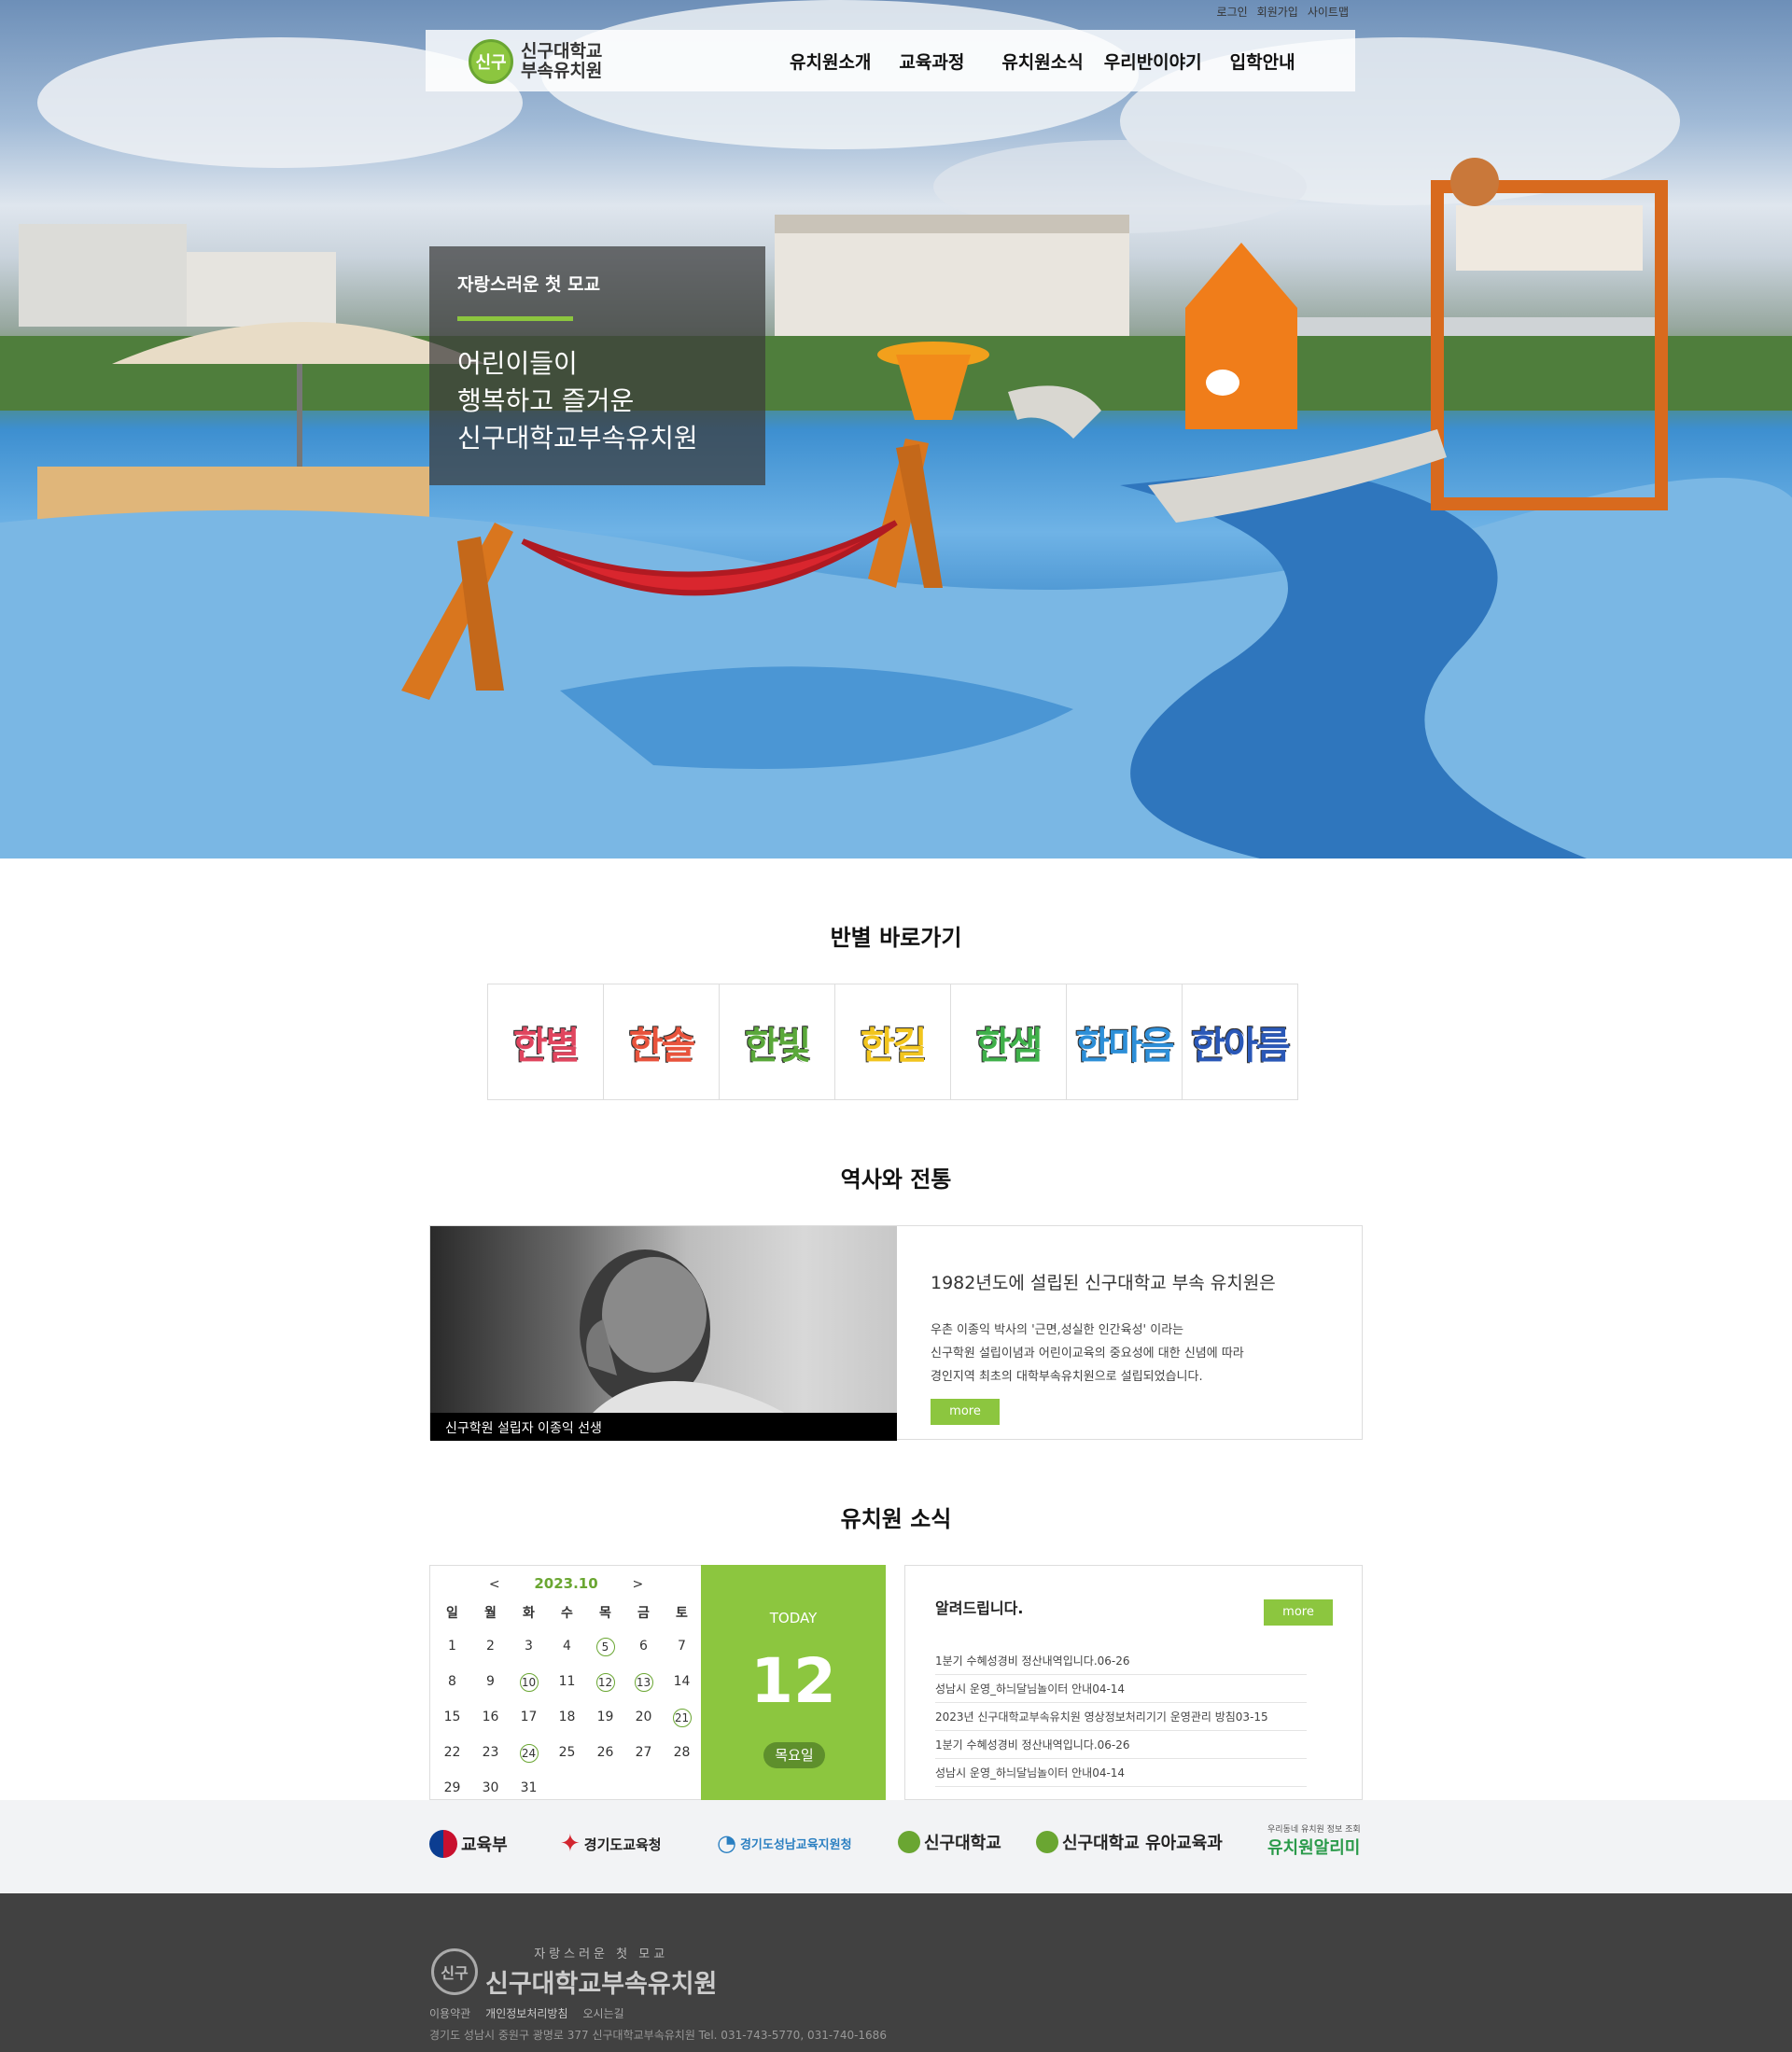 The height and width of the screenshot is (2052, 1792). What do you see at coordinates (567, 1690) in the screenshot?
I see `calendar-day: 11` at bounding box center [567, 1690].